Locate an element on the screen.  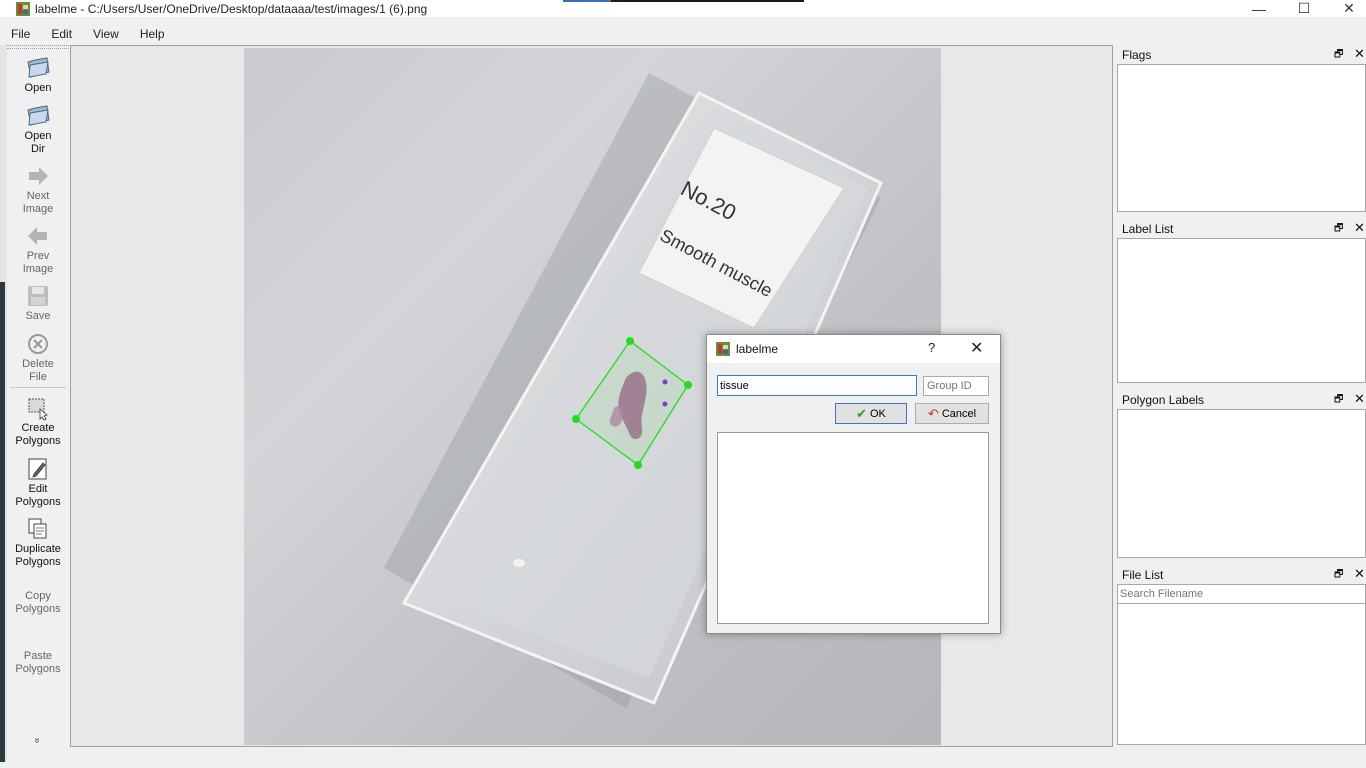
flags-list is located at coordinates (1241, 138).